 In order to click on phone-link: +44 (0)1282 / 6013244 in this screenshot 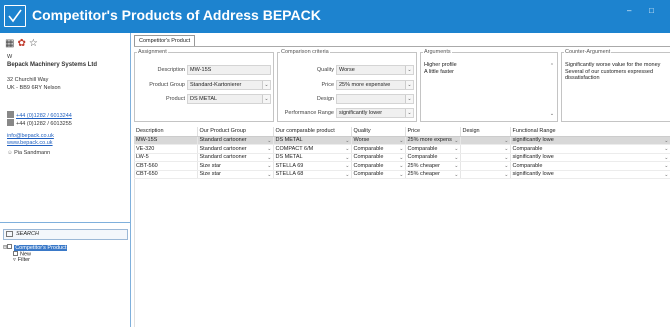, I will do `click(39, 115)`.